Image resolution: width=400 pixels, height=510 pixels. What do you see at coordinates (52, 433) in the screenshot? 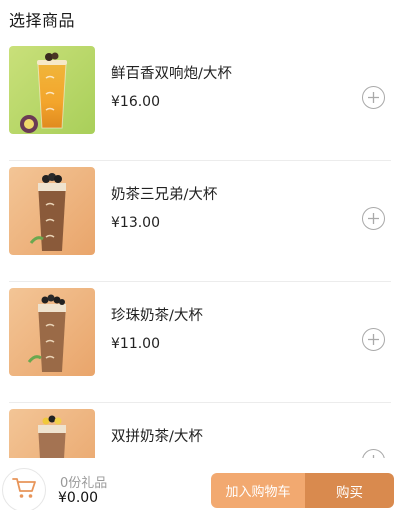
I see `product-image-double-milk-tea` at bounding box center [52, 433].